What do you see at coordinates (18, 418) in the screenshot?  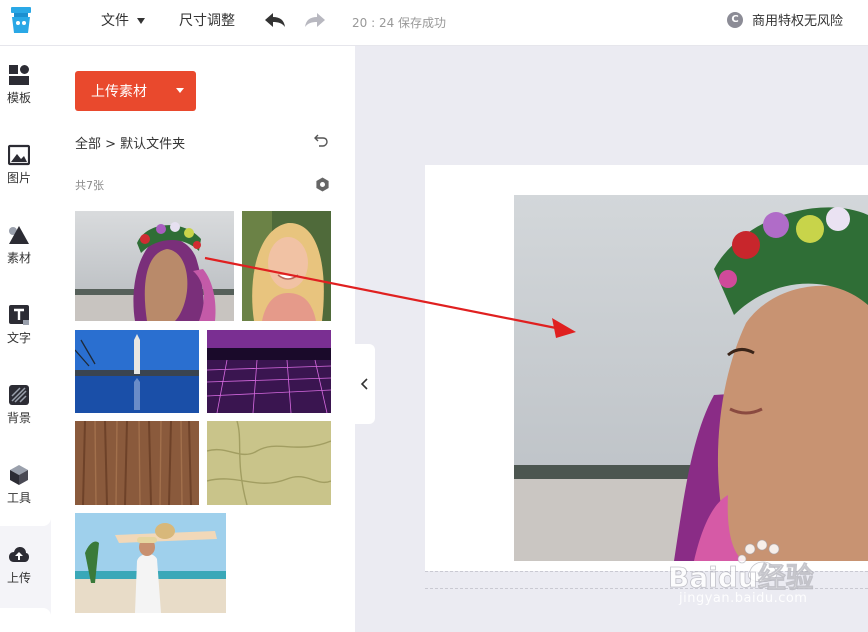 I see `nav-label: 背景` at bounding box center [18, 418].